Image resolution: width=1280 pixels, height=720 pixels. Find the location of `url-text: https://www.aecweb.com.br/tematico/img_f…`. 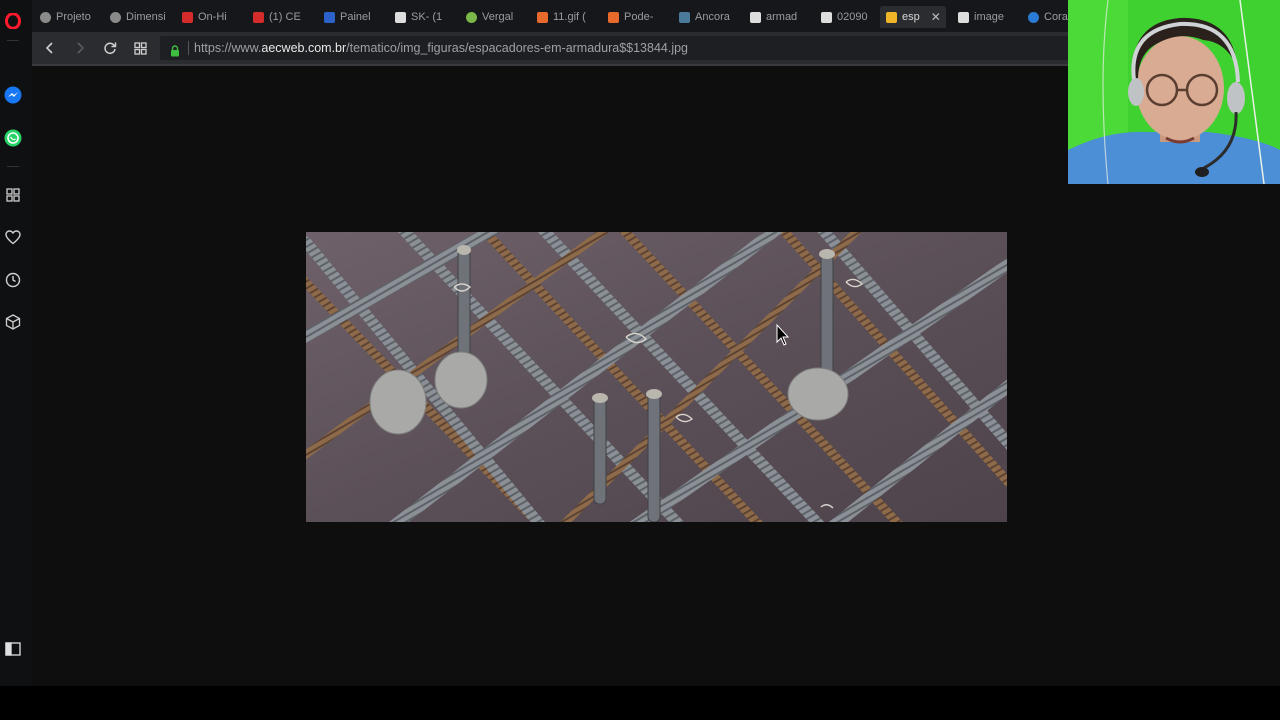

url-text: https://www.aecweb.com.br/tematico/img_f… is located at coordinates (441, 48).